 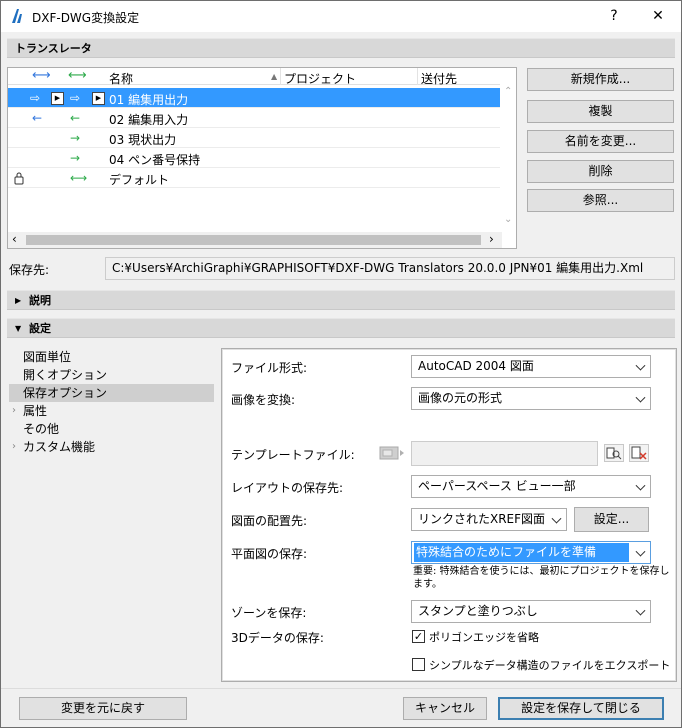 I want to click on save-and-close-button: 設定を保存して閉じる, so click(x=581, y=708).